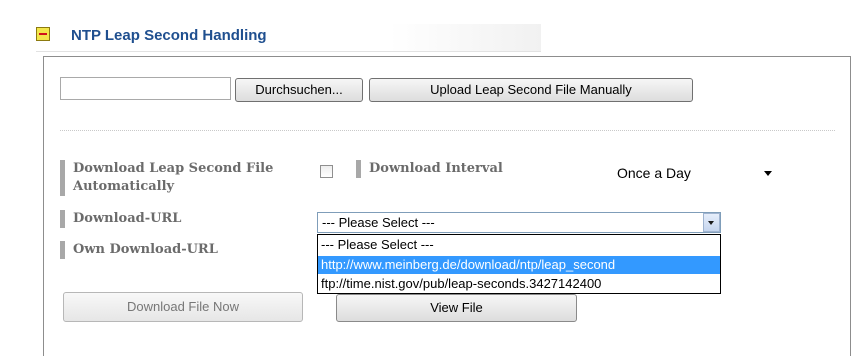 Image resolution: width=865 pixels, height=356 pixels. What do you see at coordinates (378, 222) in the screenshot?
I see `download-url-value: --- Please Select ---` at bounding box center [378, 222].